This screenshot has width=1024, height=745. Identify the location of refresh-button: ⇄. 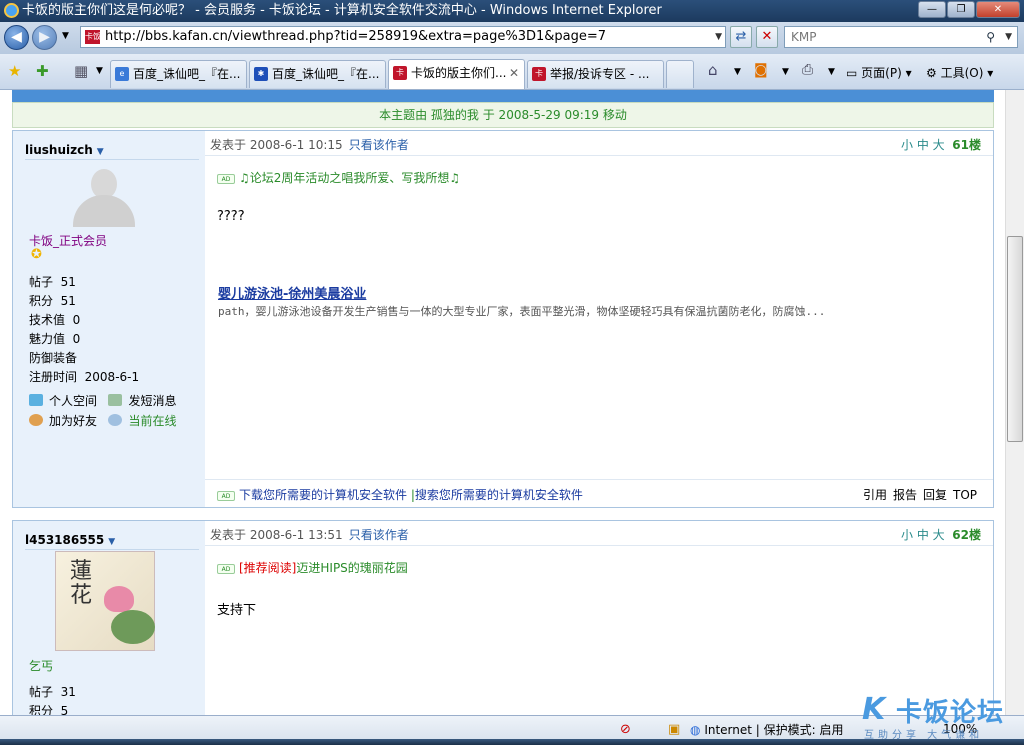
(741, 37).